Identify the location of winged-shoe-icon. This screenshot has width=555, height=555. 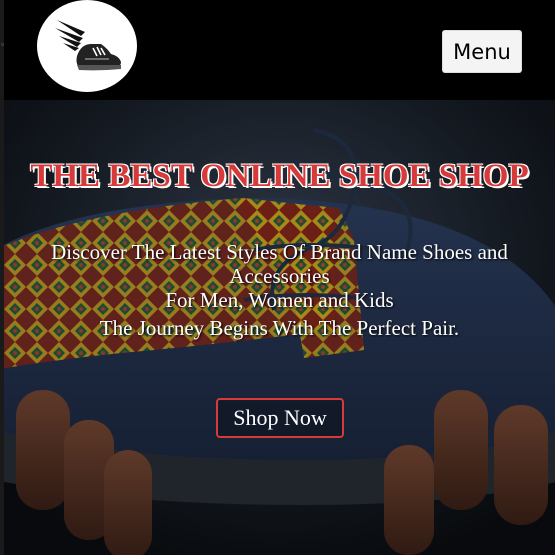
(88, 45).